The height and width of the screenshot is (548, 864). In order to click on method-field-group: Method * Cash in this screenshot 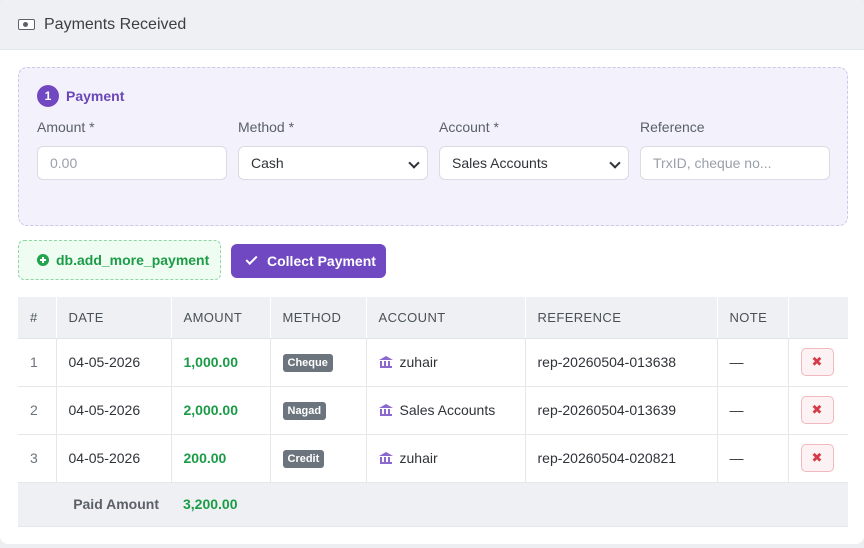, I will do `click(333, 149)`.